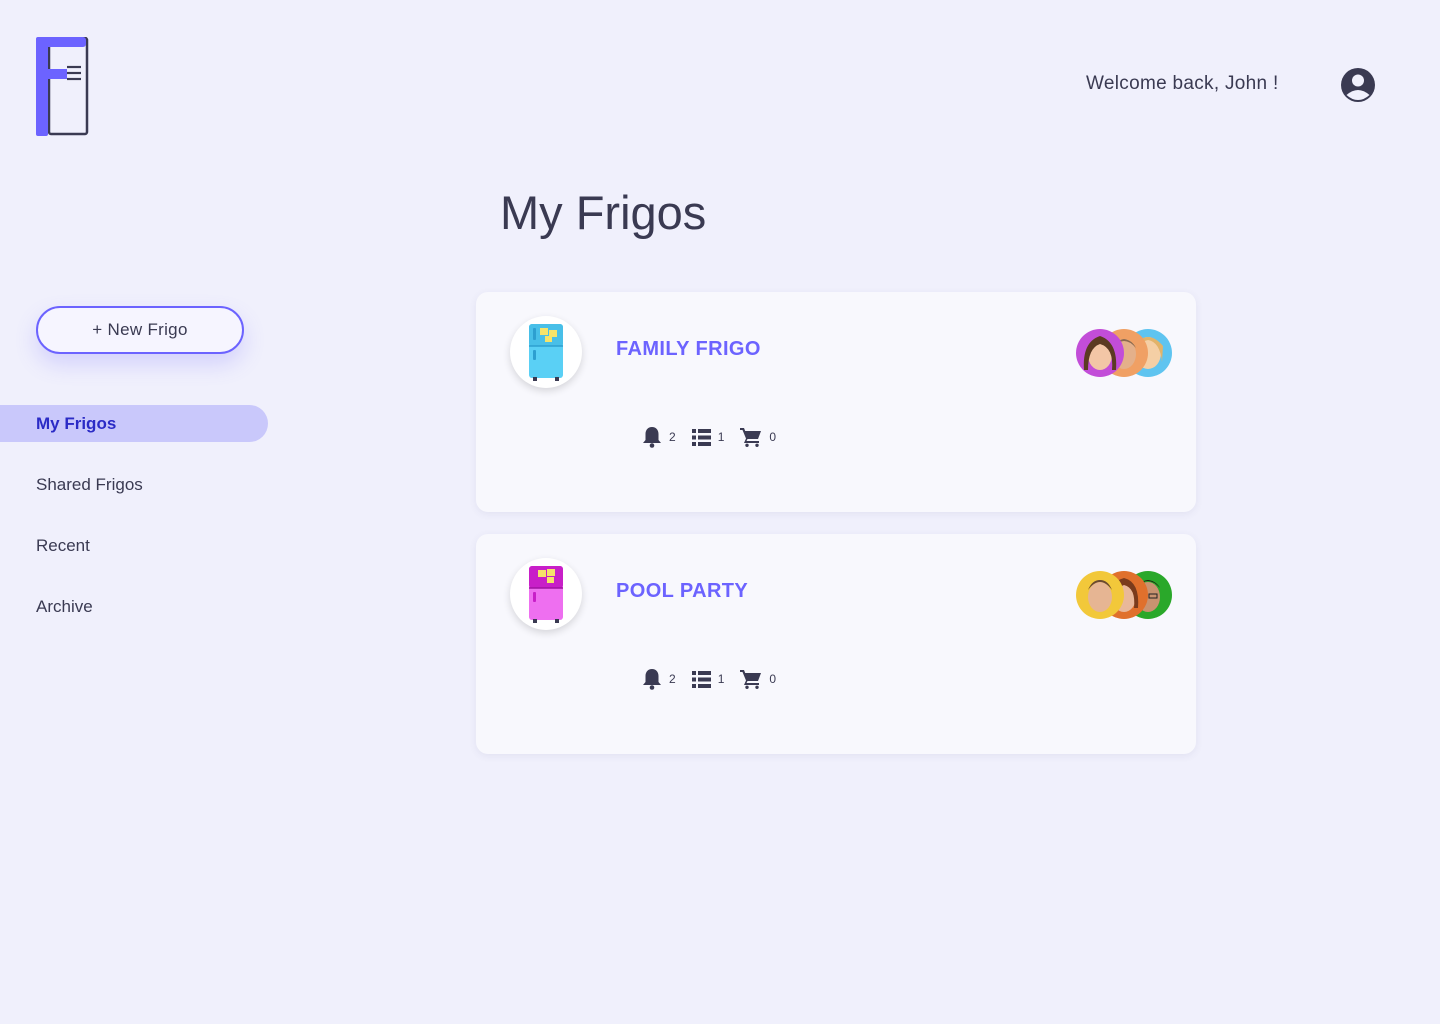 The width and height of the screenshot is (1440, 1024). I want to click on new-frigo-button: + New Frigo, so click(140, 330).